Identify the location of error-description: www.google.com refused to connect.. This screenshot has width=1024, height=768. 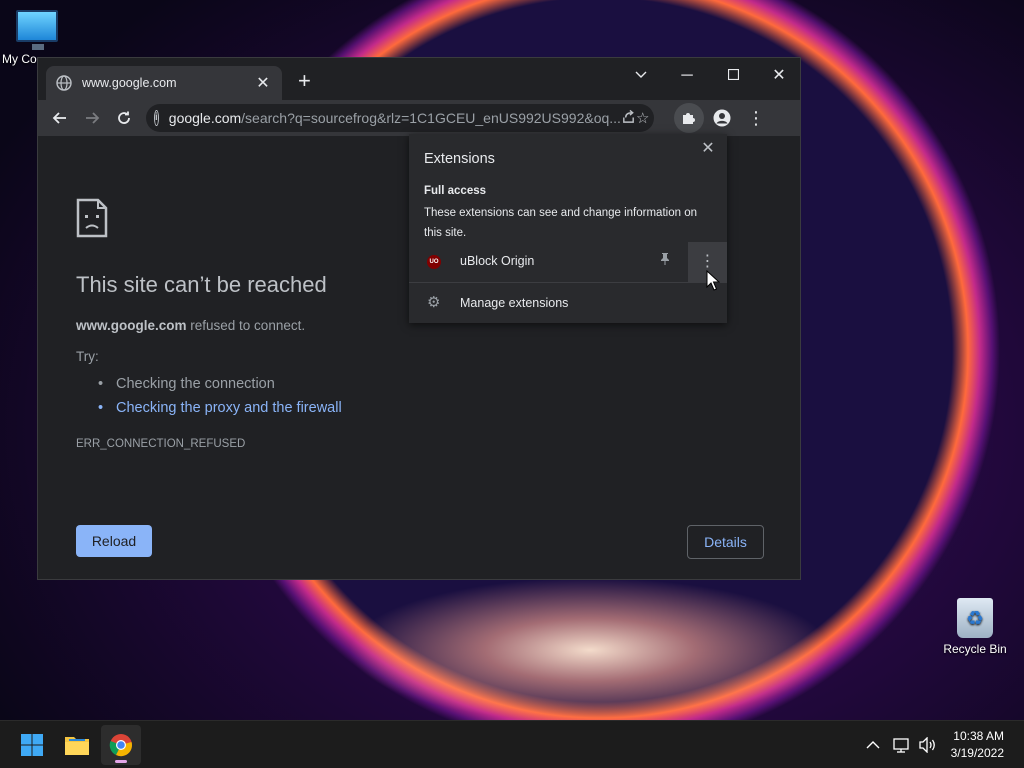
(190, 325).